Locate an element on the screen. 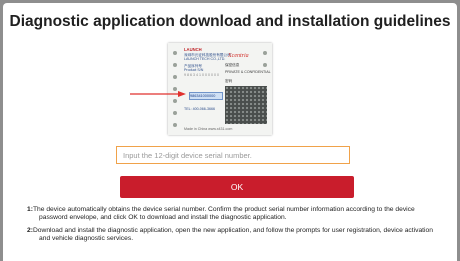 Image resolution: width=460 pixels, height=261 pixels. envelope-confidential-en: PRIVATE & CONFIDENTIAL is located at coordinates (248, 72).